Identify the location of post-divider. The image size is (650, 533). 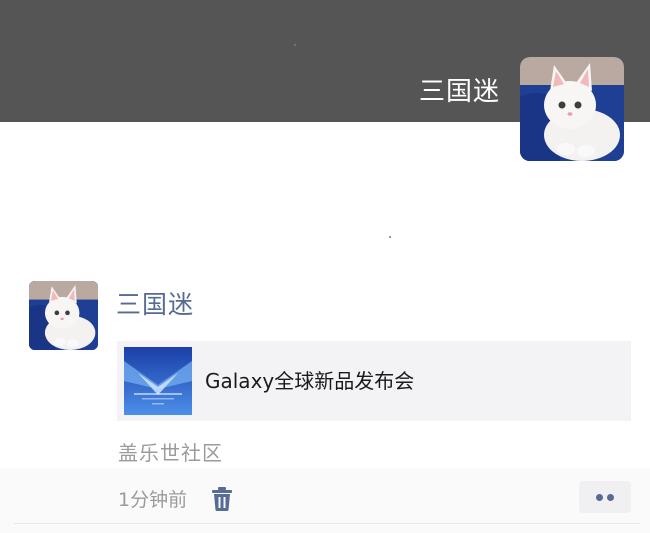
(327, 523).